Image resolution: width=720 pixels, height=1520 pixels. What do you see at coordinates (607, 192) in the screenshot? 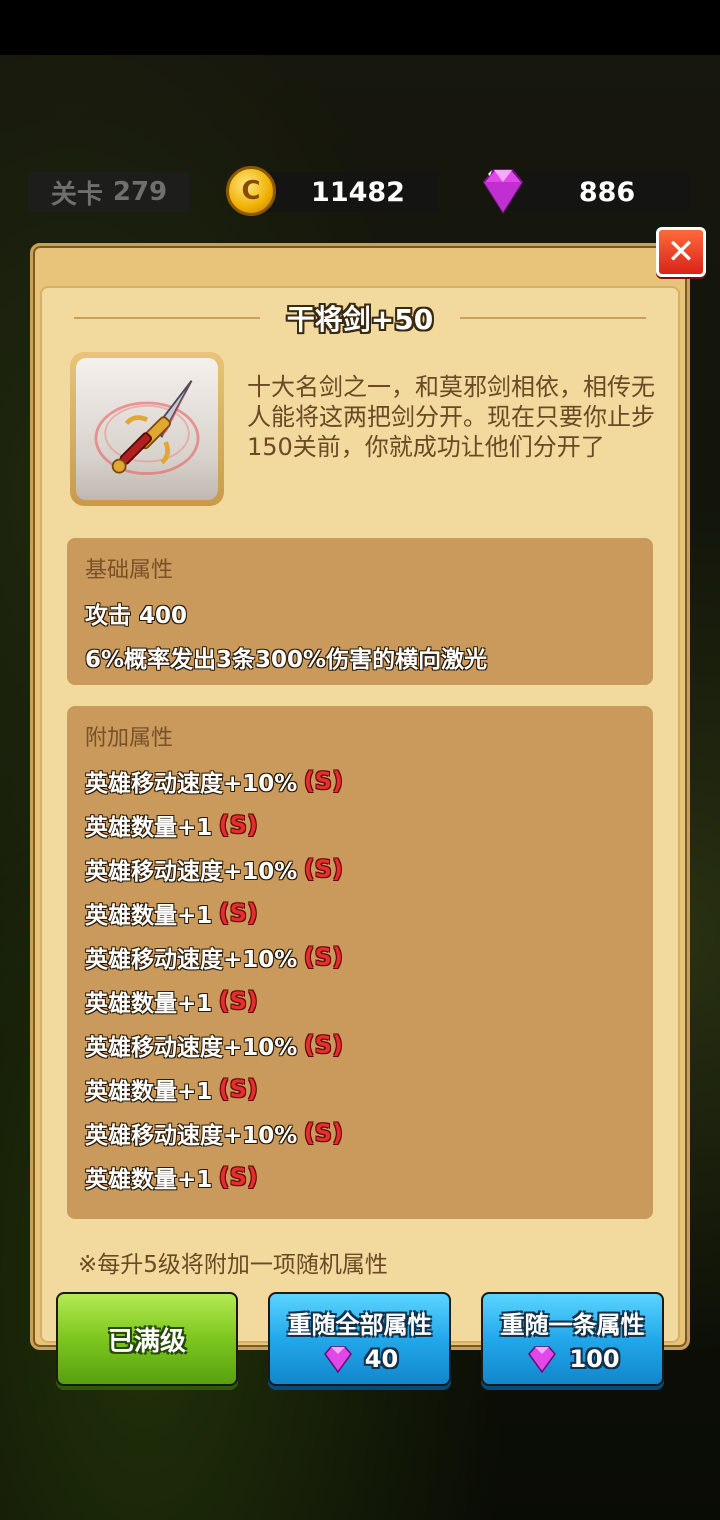
I see `gem-value: 886` at bounding box center [607, 192].